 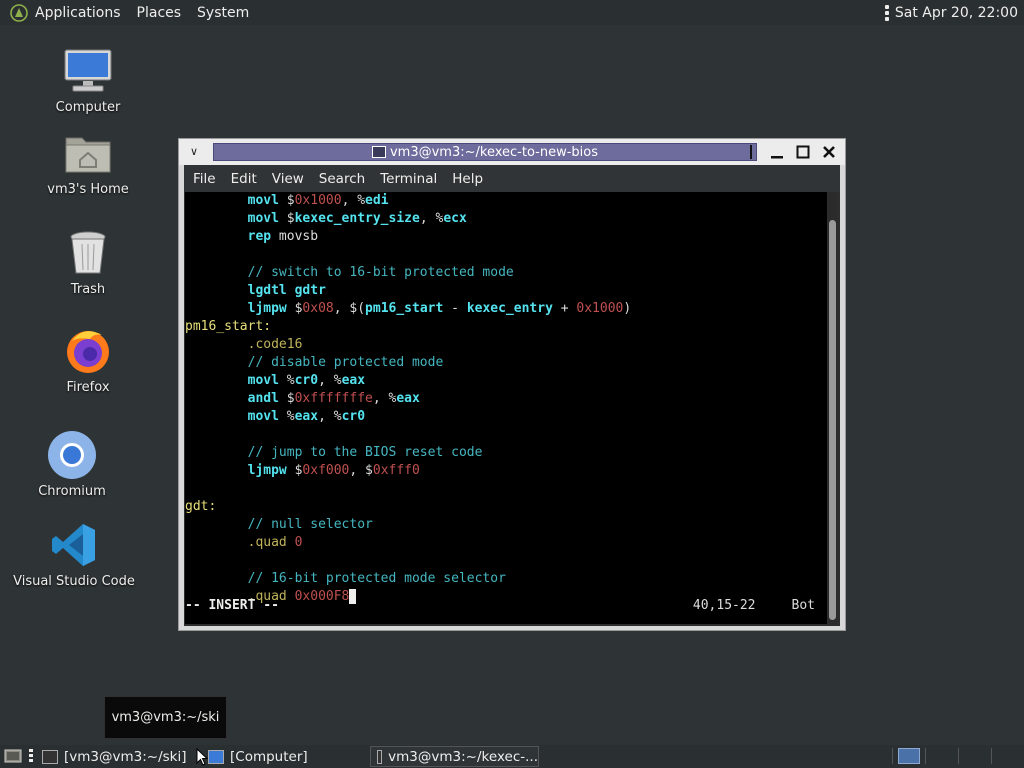 I want to click on desktop-icon-computer: Computer, so click(x=88, y=80).